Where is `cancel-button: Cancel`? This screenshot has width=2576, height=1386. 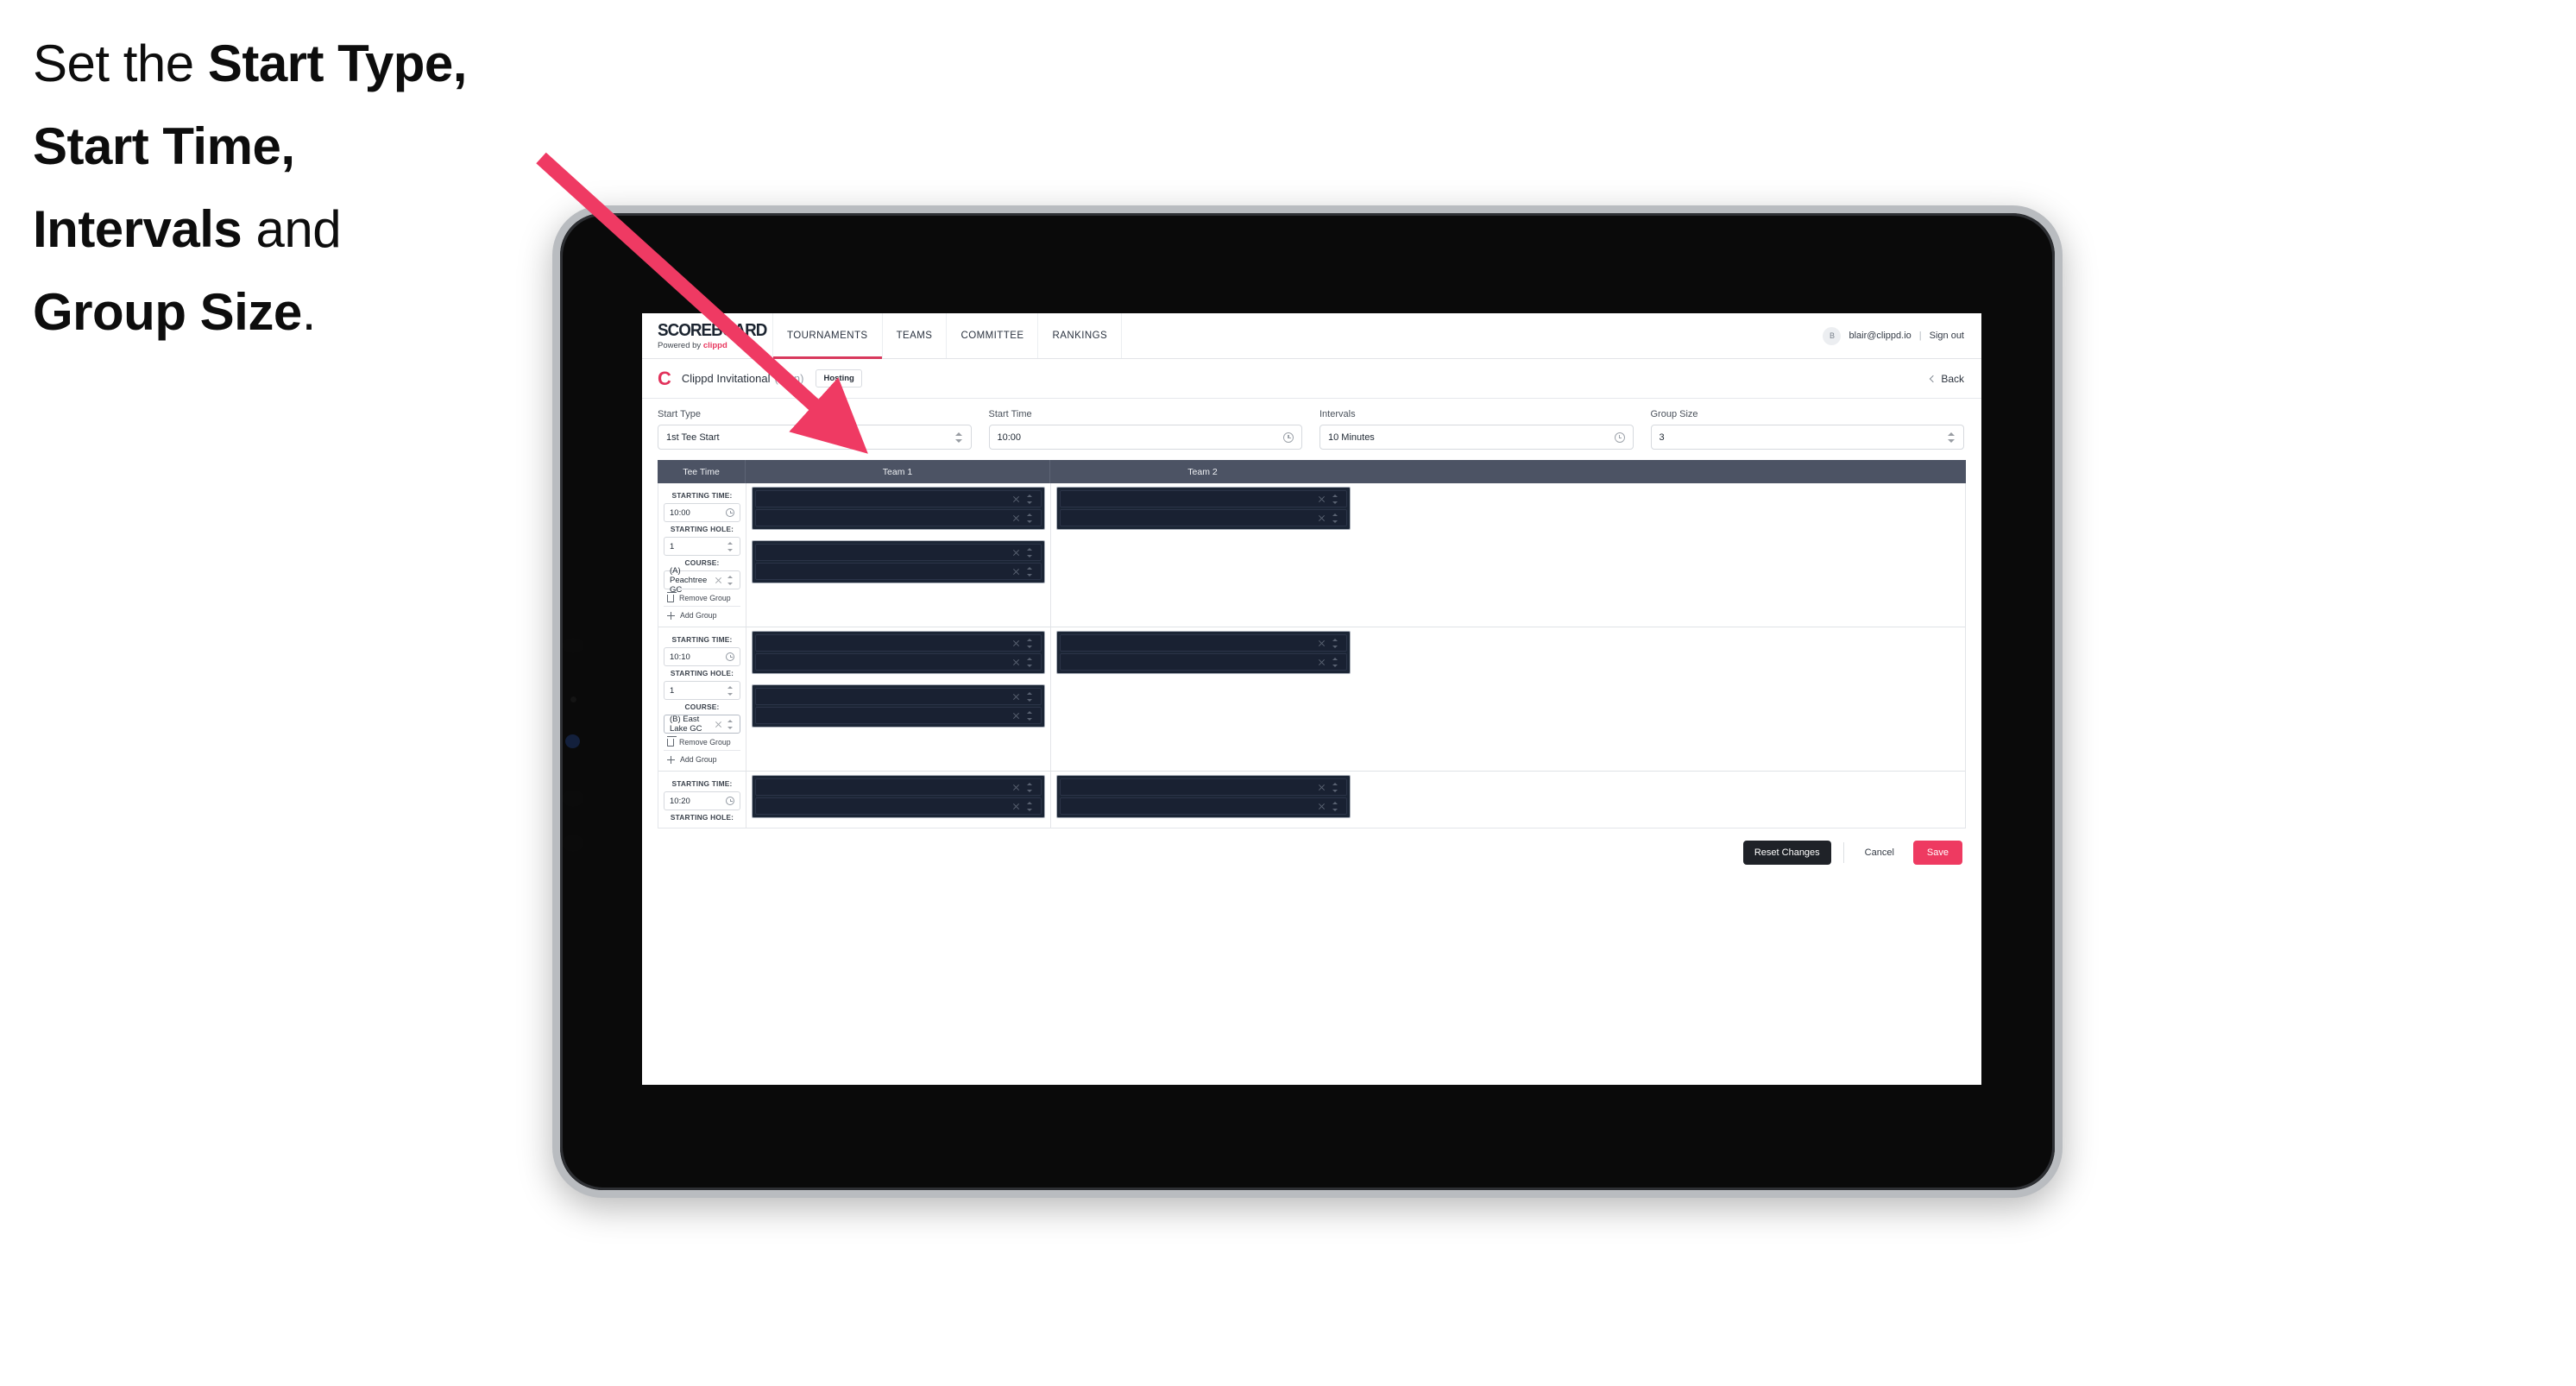
cancel-button: Cancel is located at coordinates (1879, 853).